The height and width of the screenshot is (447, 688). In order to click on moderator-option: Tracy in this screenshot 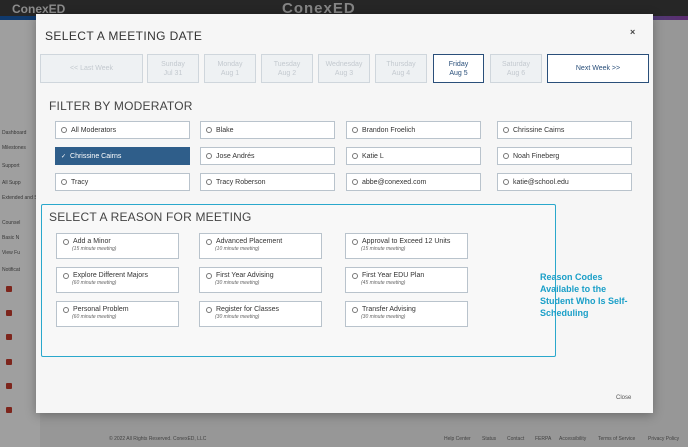, I will do `click(122, 182)`.